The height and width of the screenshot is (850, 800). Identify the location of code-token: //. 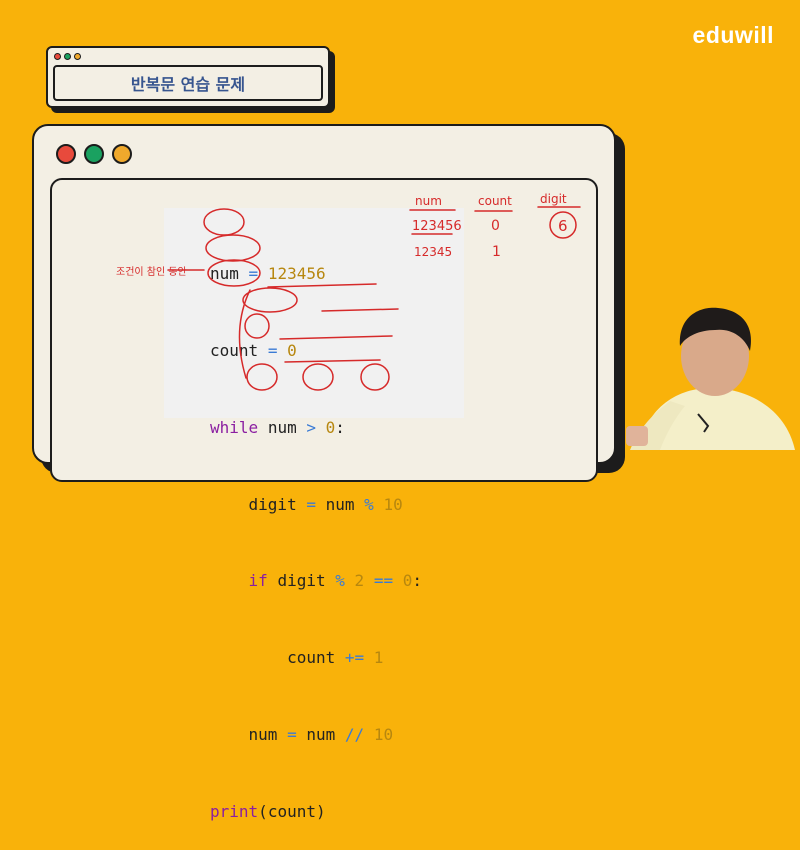
(354, 734).